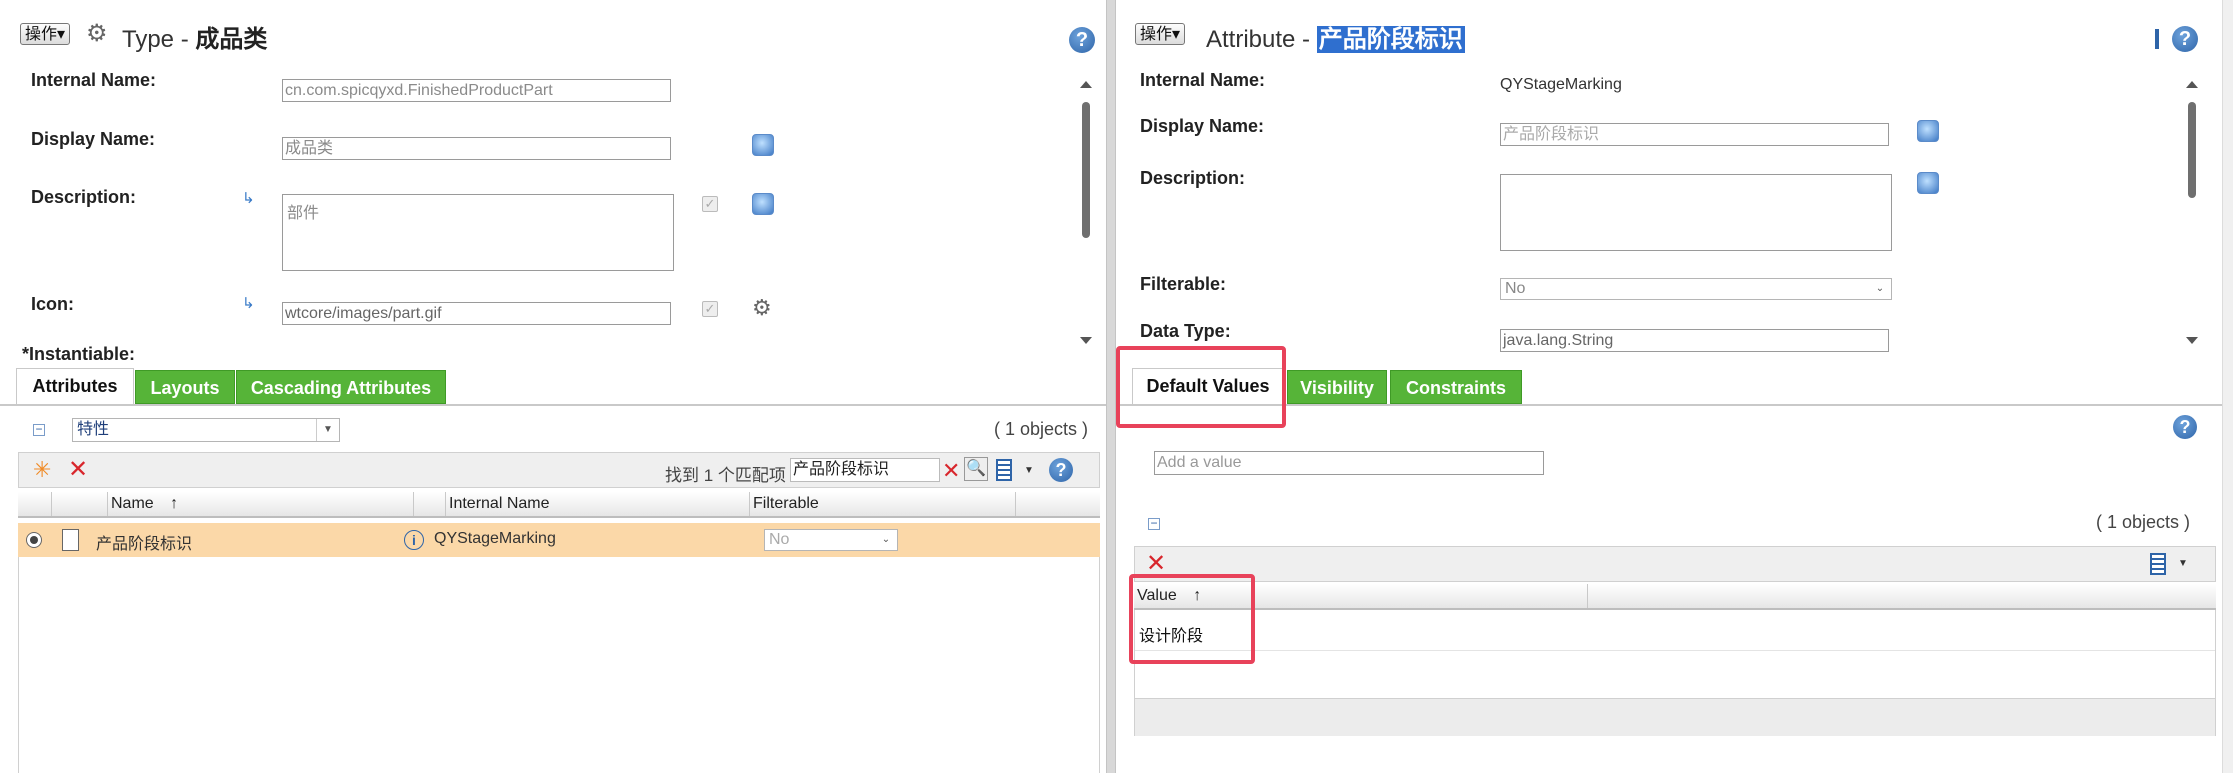 Image resolution: width=2233 pixels, height=773 pixels. What do you see at coordinates (79, 354) in the screenshot?
I see `instantiable-label: *Instantiable:` at bounding box center [79, 354].